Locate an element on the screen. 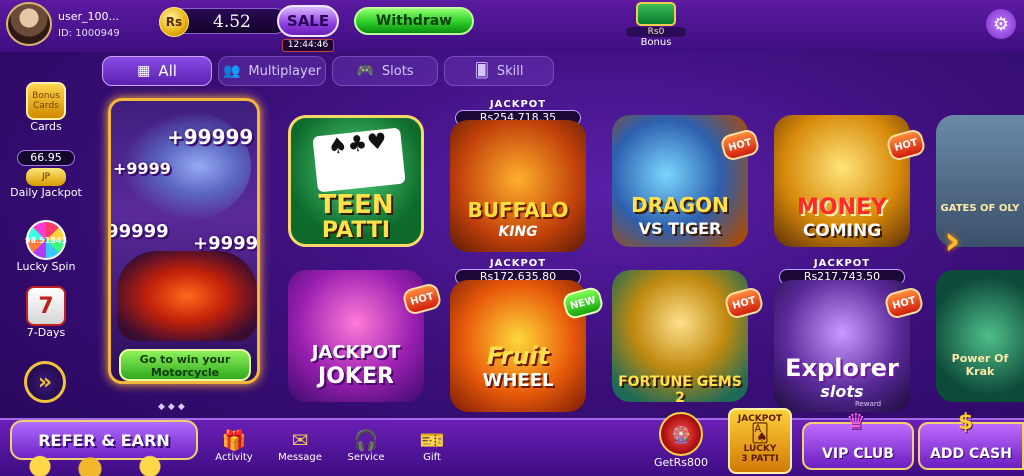  treasure-chest-icon is located at coordinates (656, 14).